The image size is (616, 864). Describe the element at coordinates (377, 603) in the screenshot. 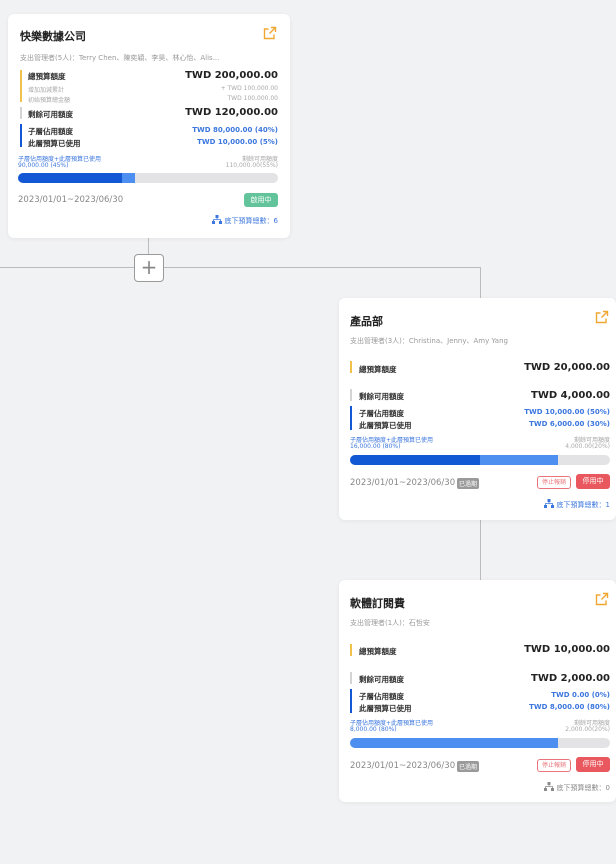

I see `card-title: 軟體訂閱費` at that location.